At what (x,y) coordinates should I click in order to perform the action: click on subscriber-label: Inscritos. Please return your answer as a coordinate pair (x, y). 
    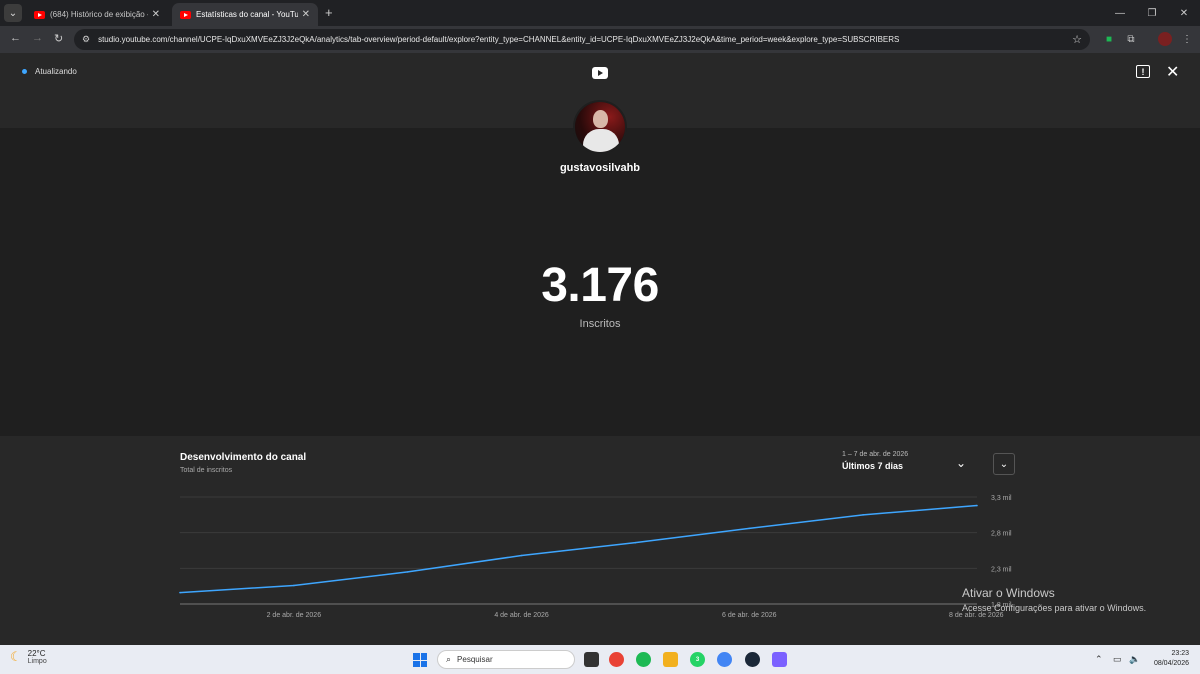
    Looking at the image, I should click on (600, 324).